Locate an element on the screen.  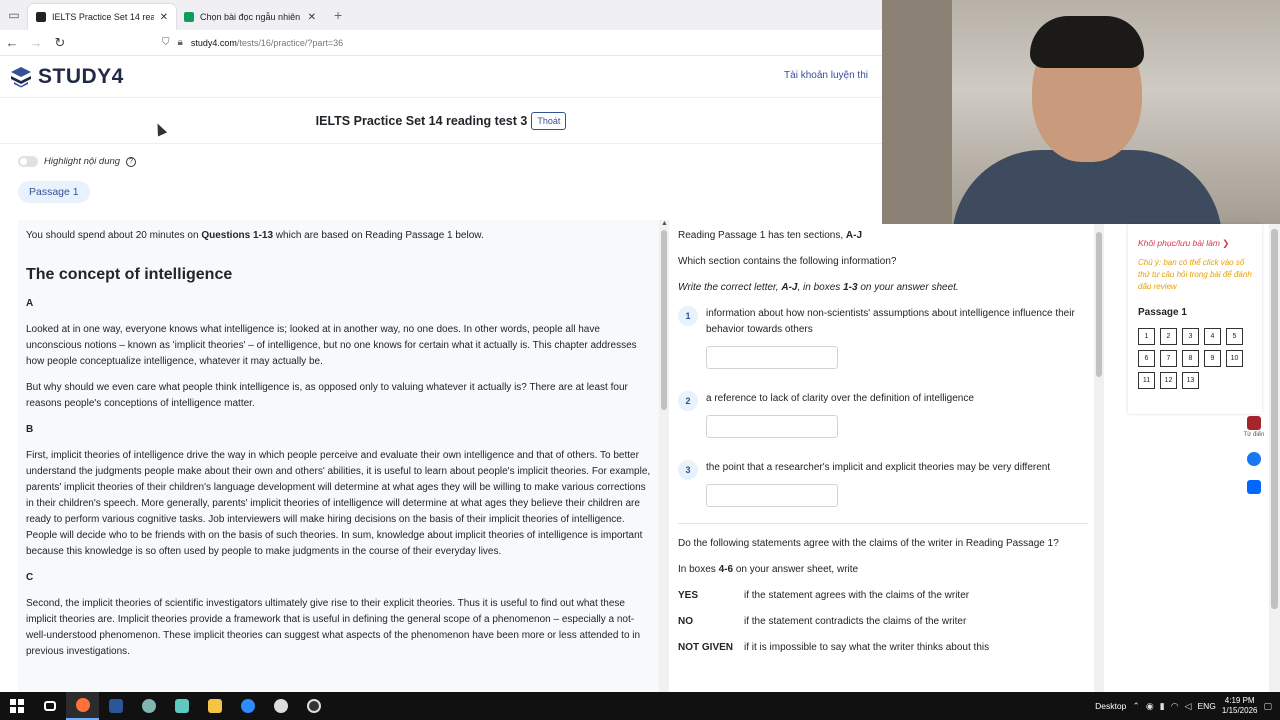
questions-intro: Reading Passage 1 has ten sections, A-J is located at coordinates (770, 235).